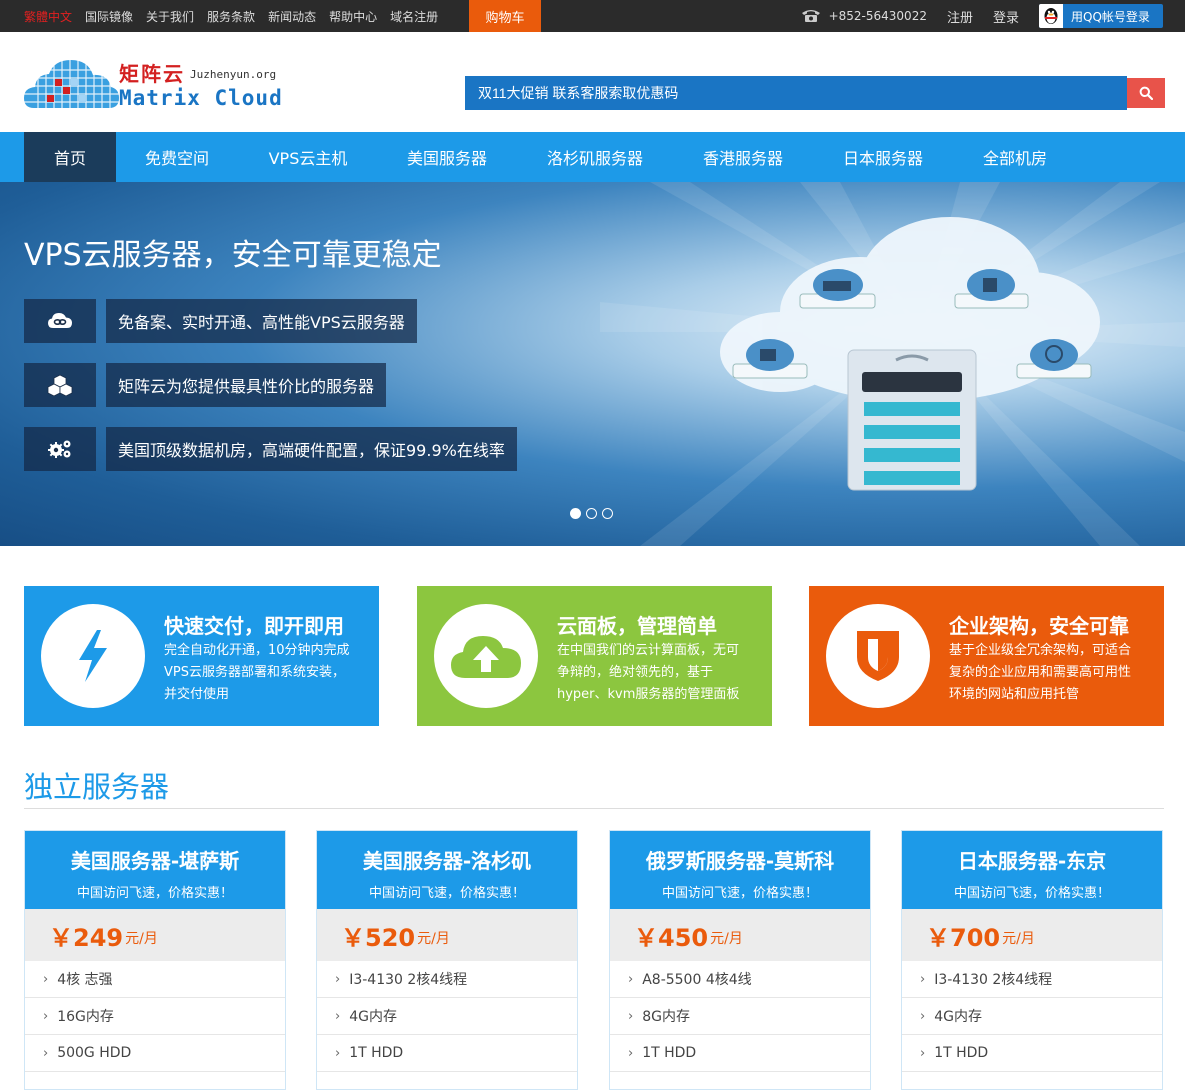 Image resolution: width=1185 pixels, height=1090 pixels. What do you see at coordinates (697, 980) in the screenshot?
I see `spec-text: A8-5500 4核4线` at bounding box center [697, 980].